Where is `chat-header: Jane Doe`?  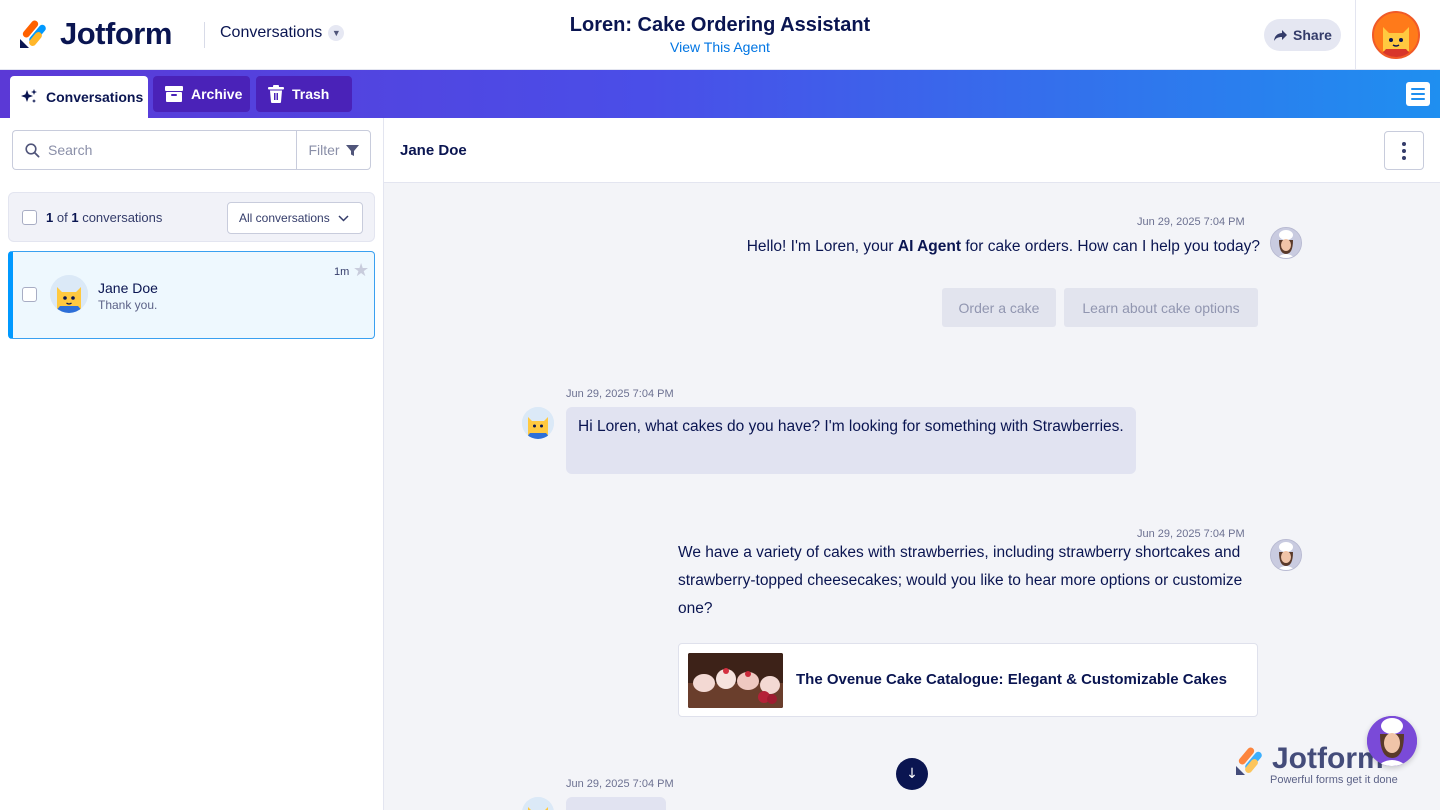
chat-header: Jane Doe is located at coordinates (912, 150).